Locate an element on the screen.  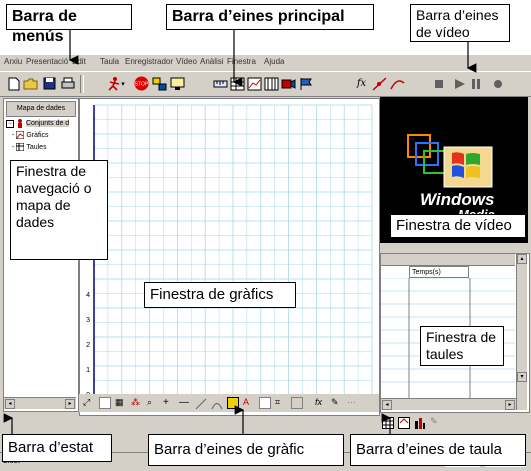
table-format-icon is located at coordinates (404, 422).